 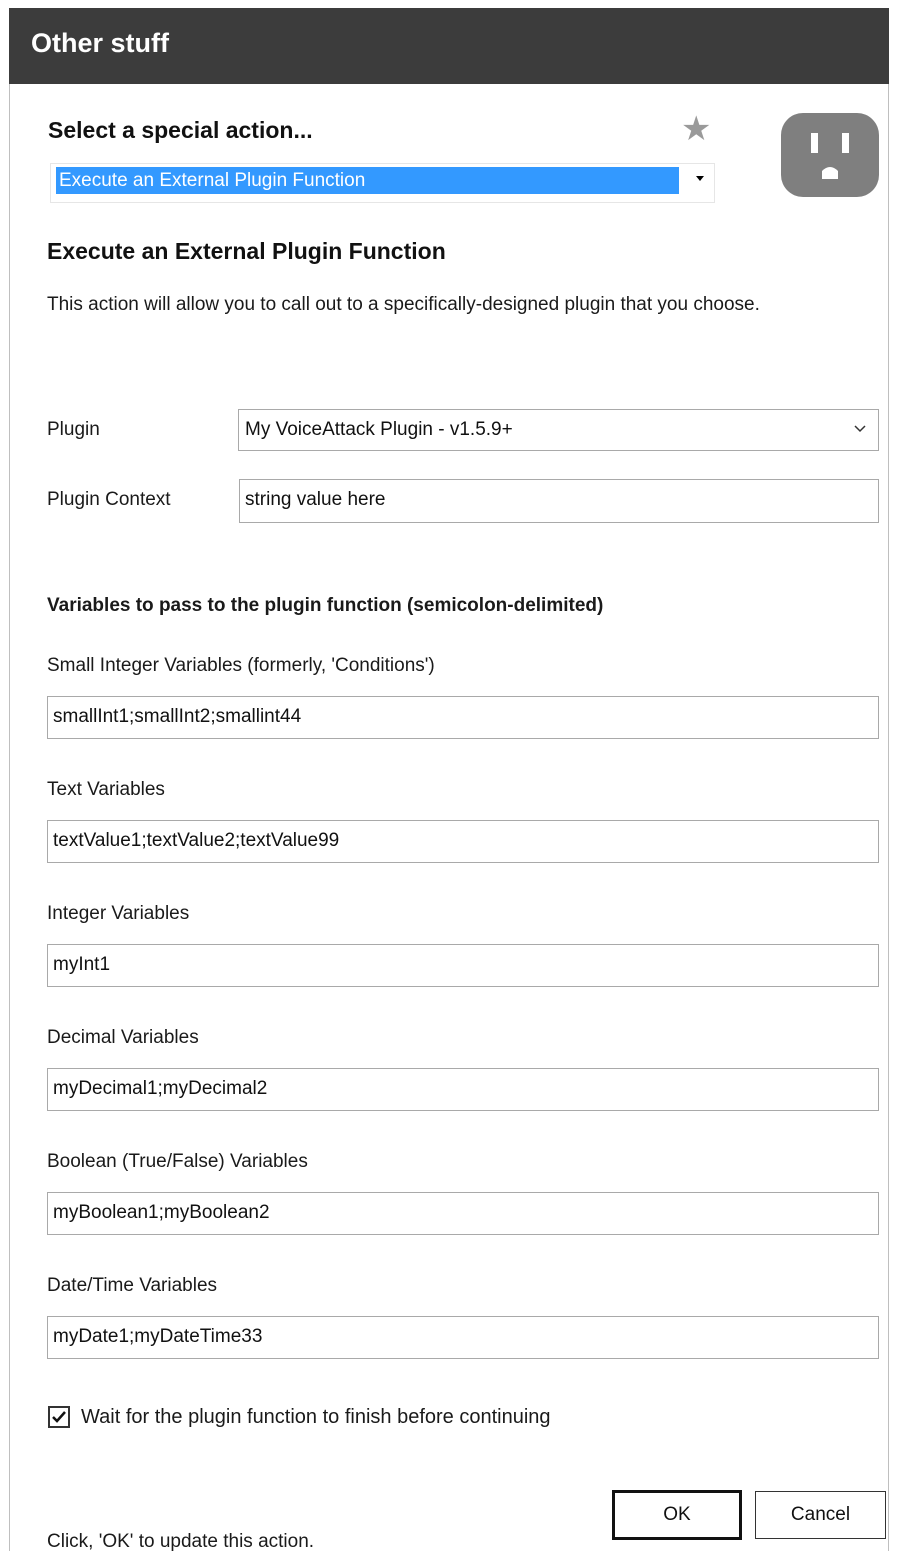 What do you see at coordinates (463, 965) in the screenshot?
I see `integer-variables-input: myInt1` at bounding box center [463, 965].